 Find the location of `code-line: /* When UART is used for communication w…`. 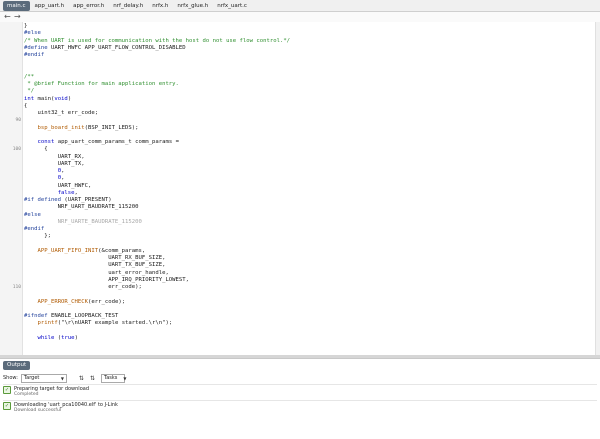

code-line: /* When UART is used for communication w… is located at coordinates (157, 40).